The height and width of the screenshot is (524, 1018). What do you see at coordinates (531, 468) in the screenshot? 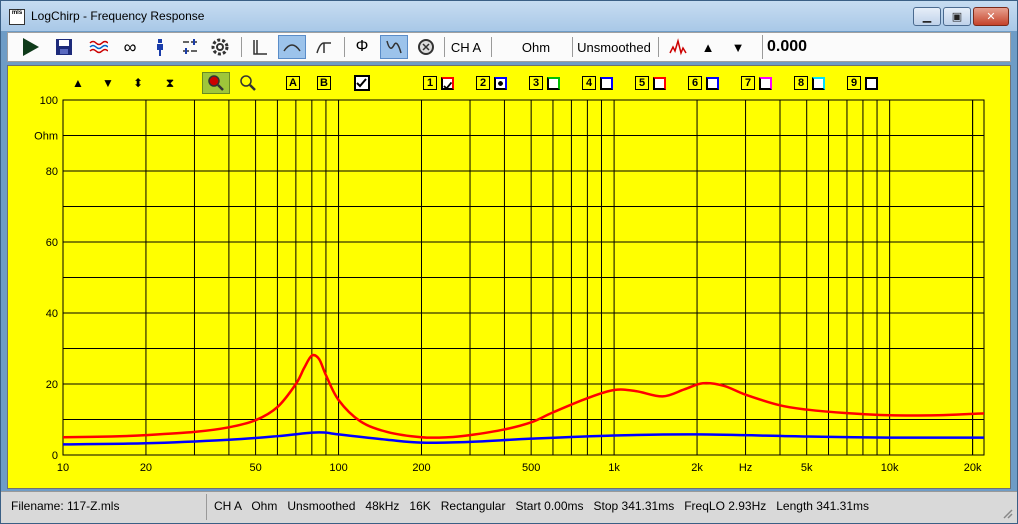
I see `x-tick-label: 500` at bounding box center [531, 468].